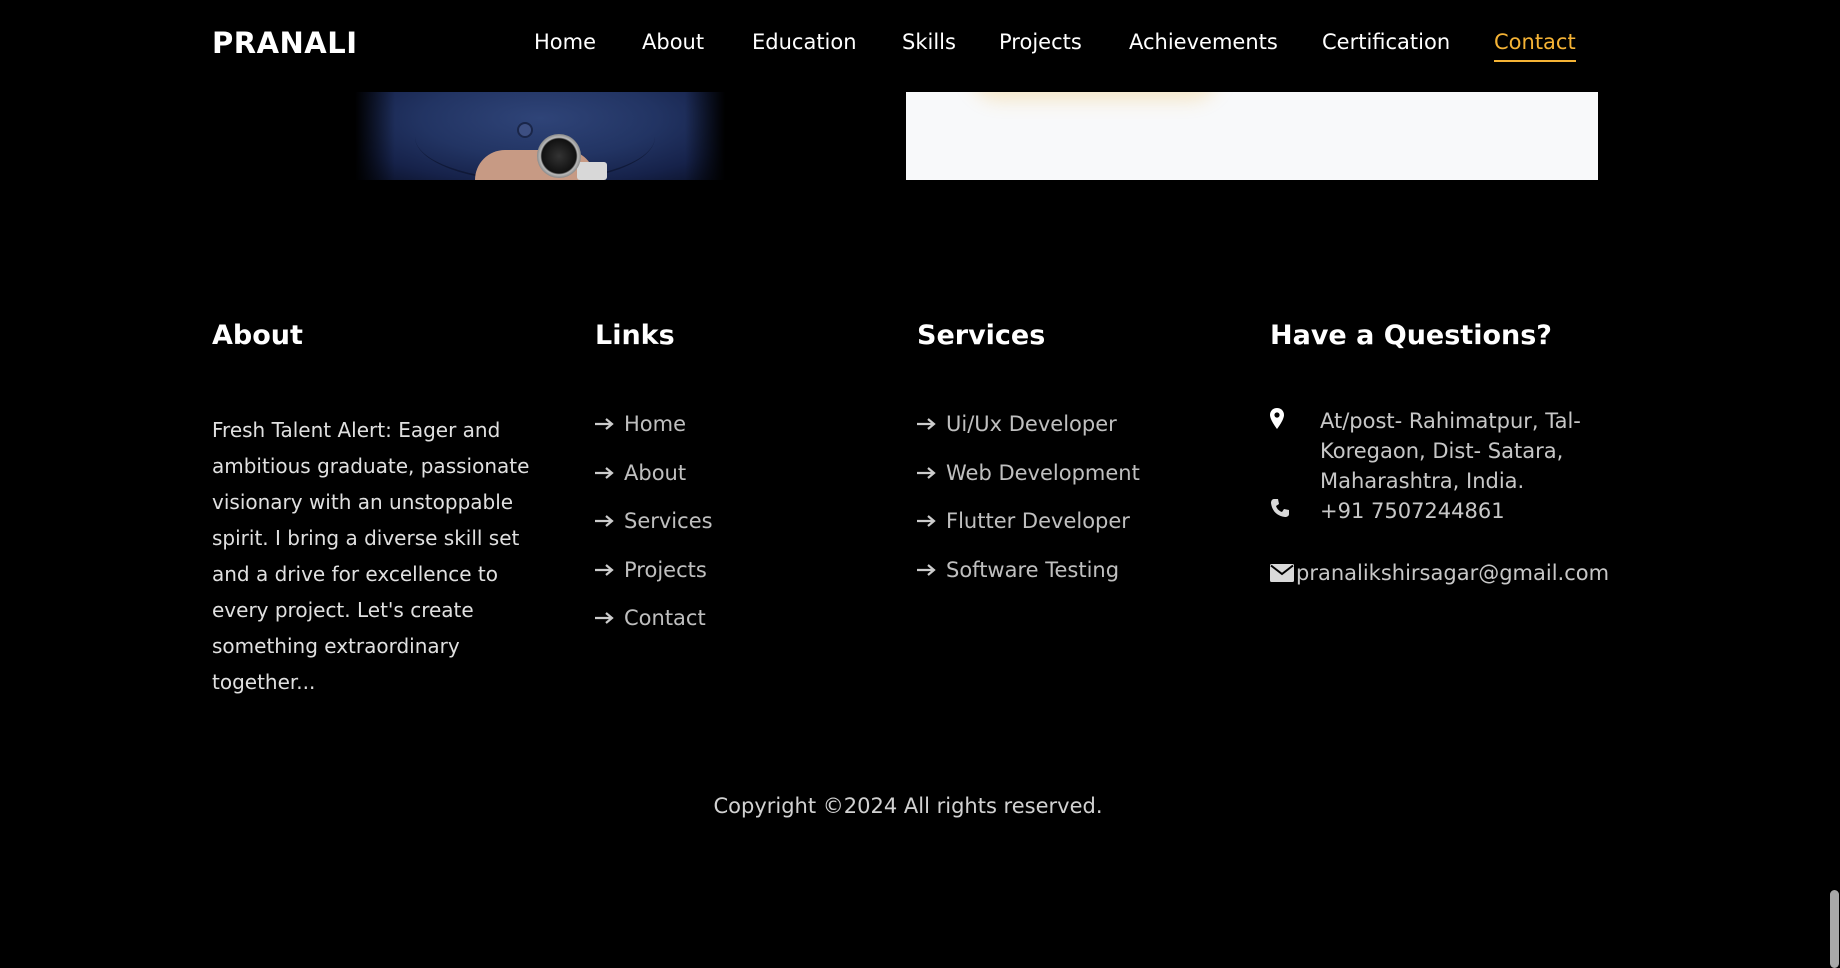 This screenshot has height=968, width=1840. I want to click on footer-link-label: Home, so click(655, 424).